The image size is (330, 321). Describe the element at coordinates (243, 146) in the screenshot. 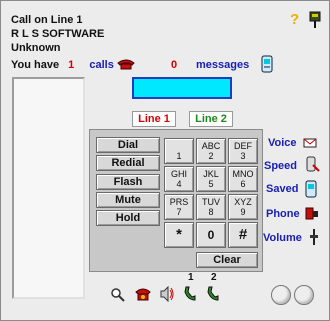

I see `key-letters: DEF` at that location.